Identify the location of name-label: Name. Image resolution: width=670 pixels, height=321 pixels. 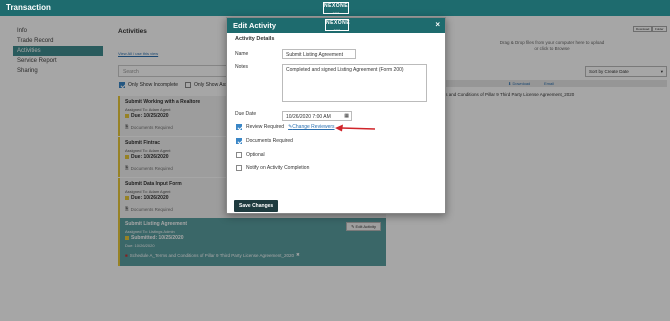
(242, 54).